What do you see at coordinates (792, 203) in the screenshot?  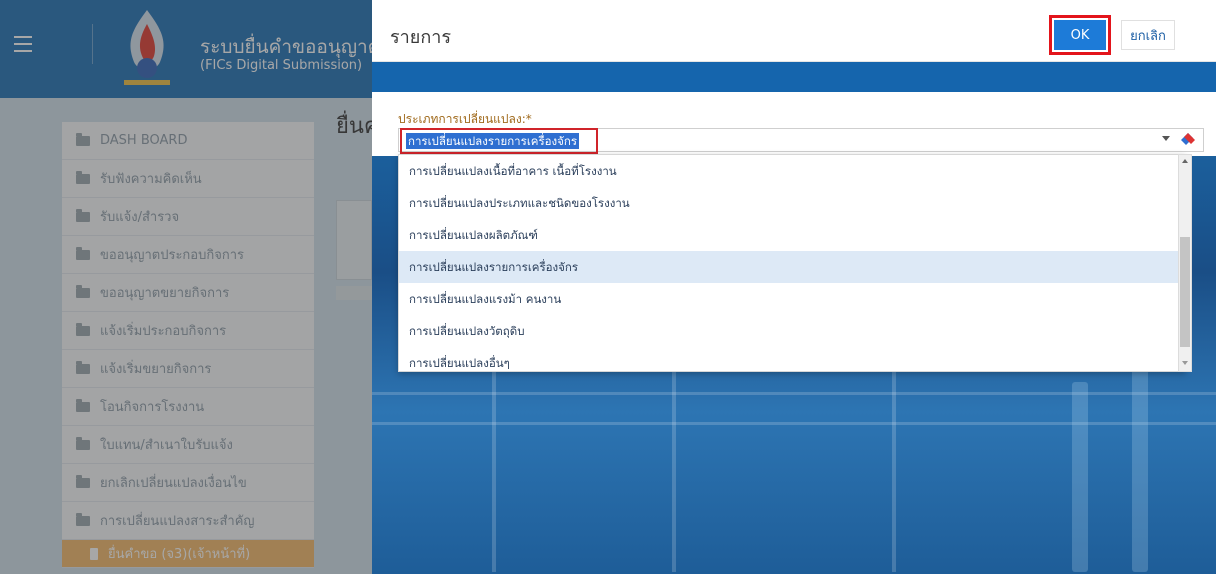 I see `dropdown-option: การเปลี่ยนแปลงประเภทและชนิดของโรงงาน` at bounding box center [792, 203].